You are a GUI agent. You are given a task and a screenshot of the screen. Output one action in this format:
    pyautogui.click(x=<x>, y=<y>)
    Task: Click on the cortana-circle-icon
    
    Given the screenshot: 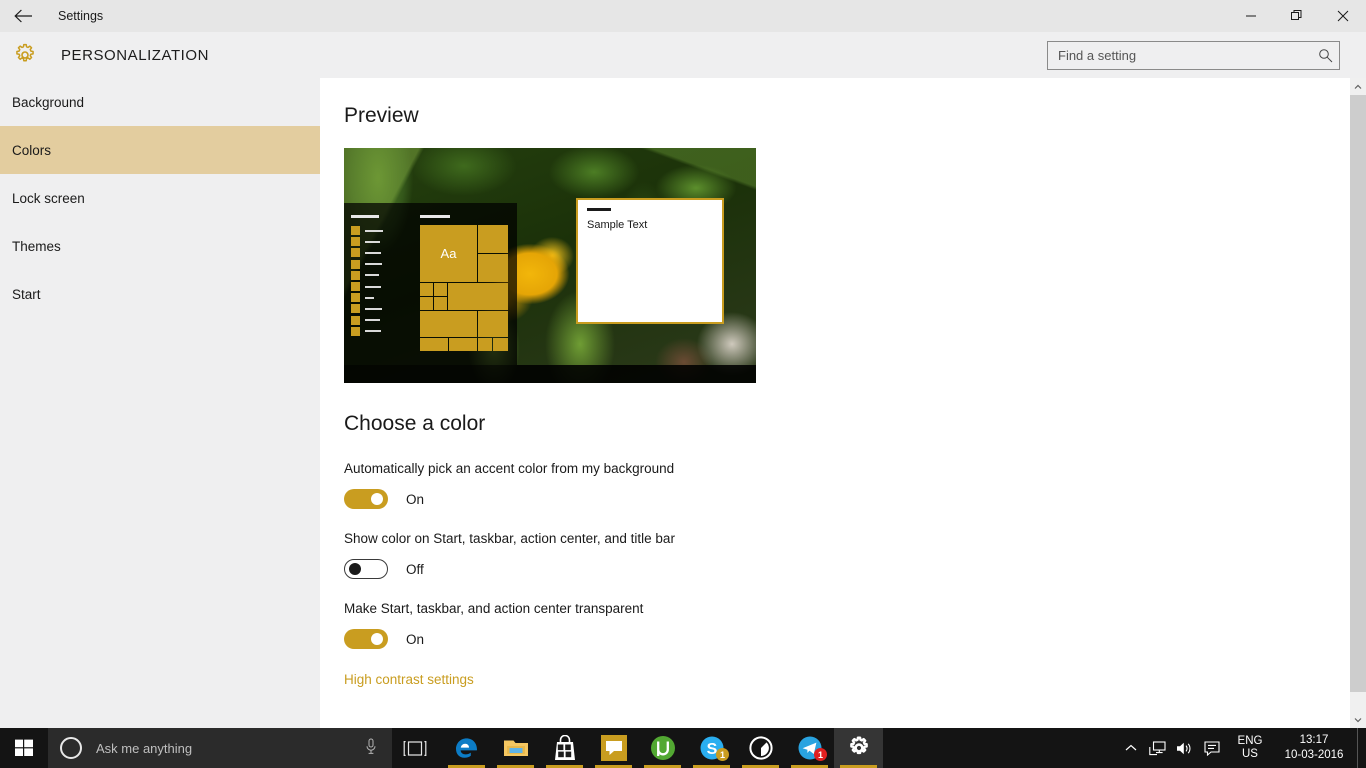 What is the action you would take?
    pyautogui.click(x=71, y=748)
    